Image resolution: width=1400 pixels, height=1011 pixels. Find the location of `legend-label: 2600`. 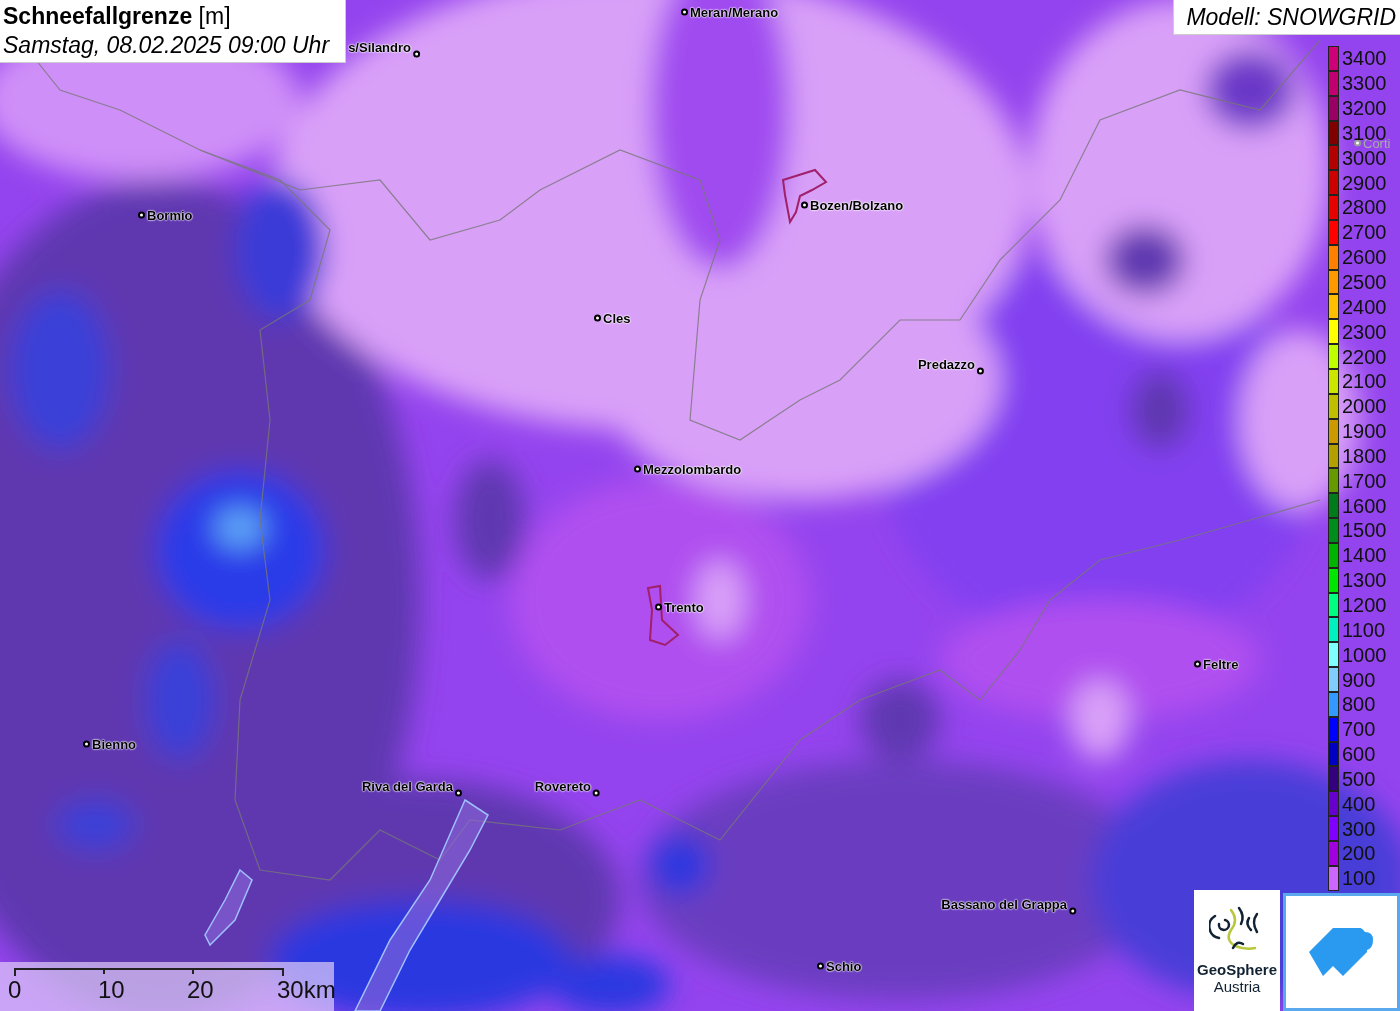

legend-label: 2600 is located at coordinates (1364, 257).